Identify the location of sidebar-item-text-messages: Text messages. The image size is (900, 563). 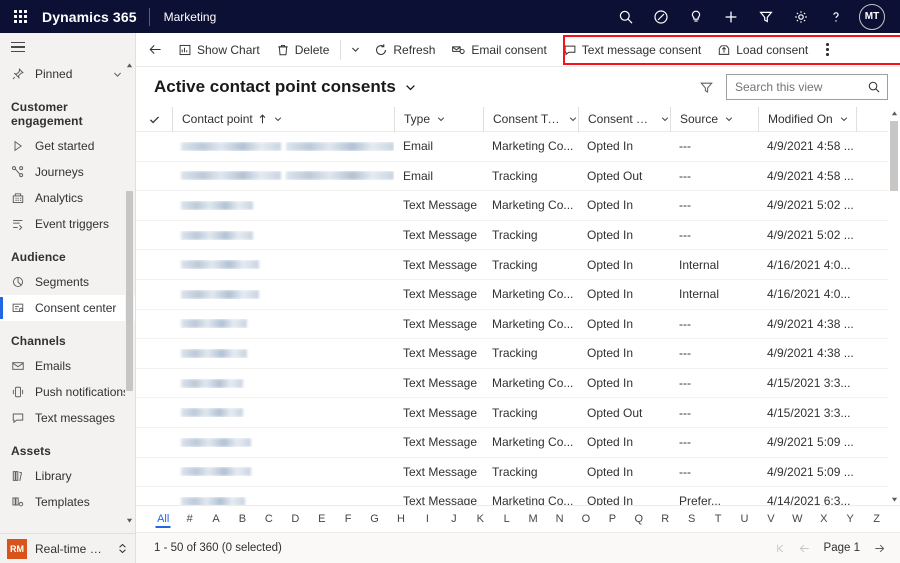
(67, 418).